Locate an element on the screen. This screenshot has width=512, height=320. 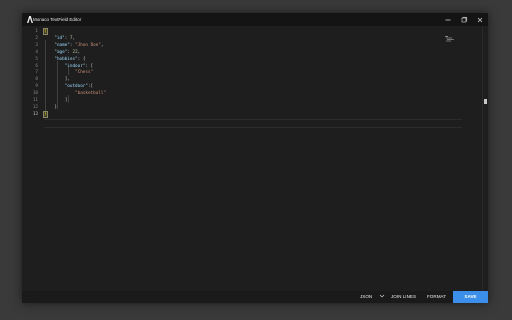
close-icon is located at coordinates (480, 19).